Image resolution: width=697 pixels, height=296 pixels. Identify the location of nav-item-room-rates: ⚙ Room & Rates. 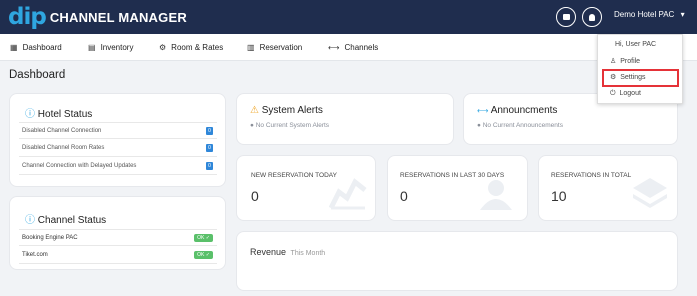
(191, 47).